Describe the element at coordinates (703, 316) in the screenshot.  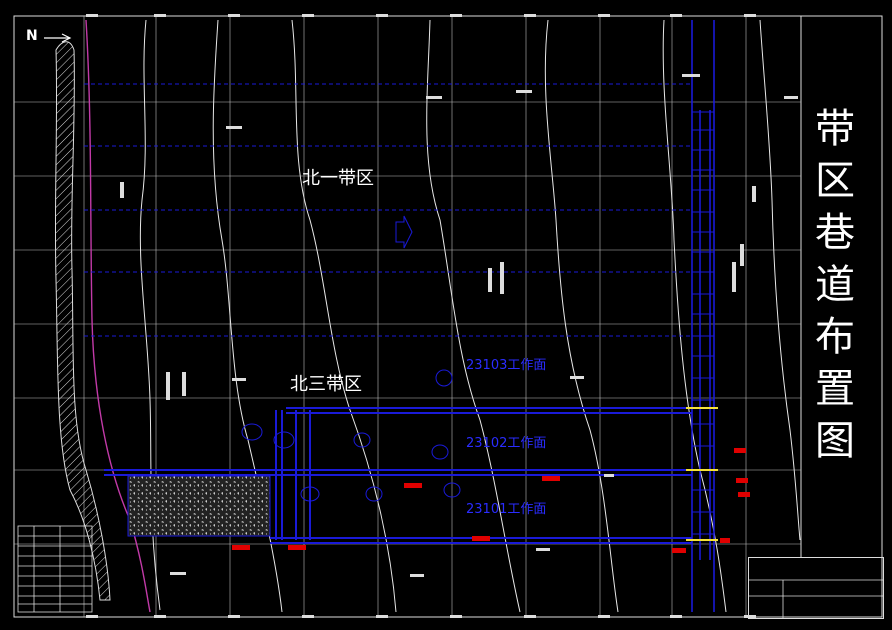
I see `main-roadways` at that location.